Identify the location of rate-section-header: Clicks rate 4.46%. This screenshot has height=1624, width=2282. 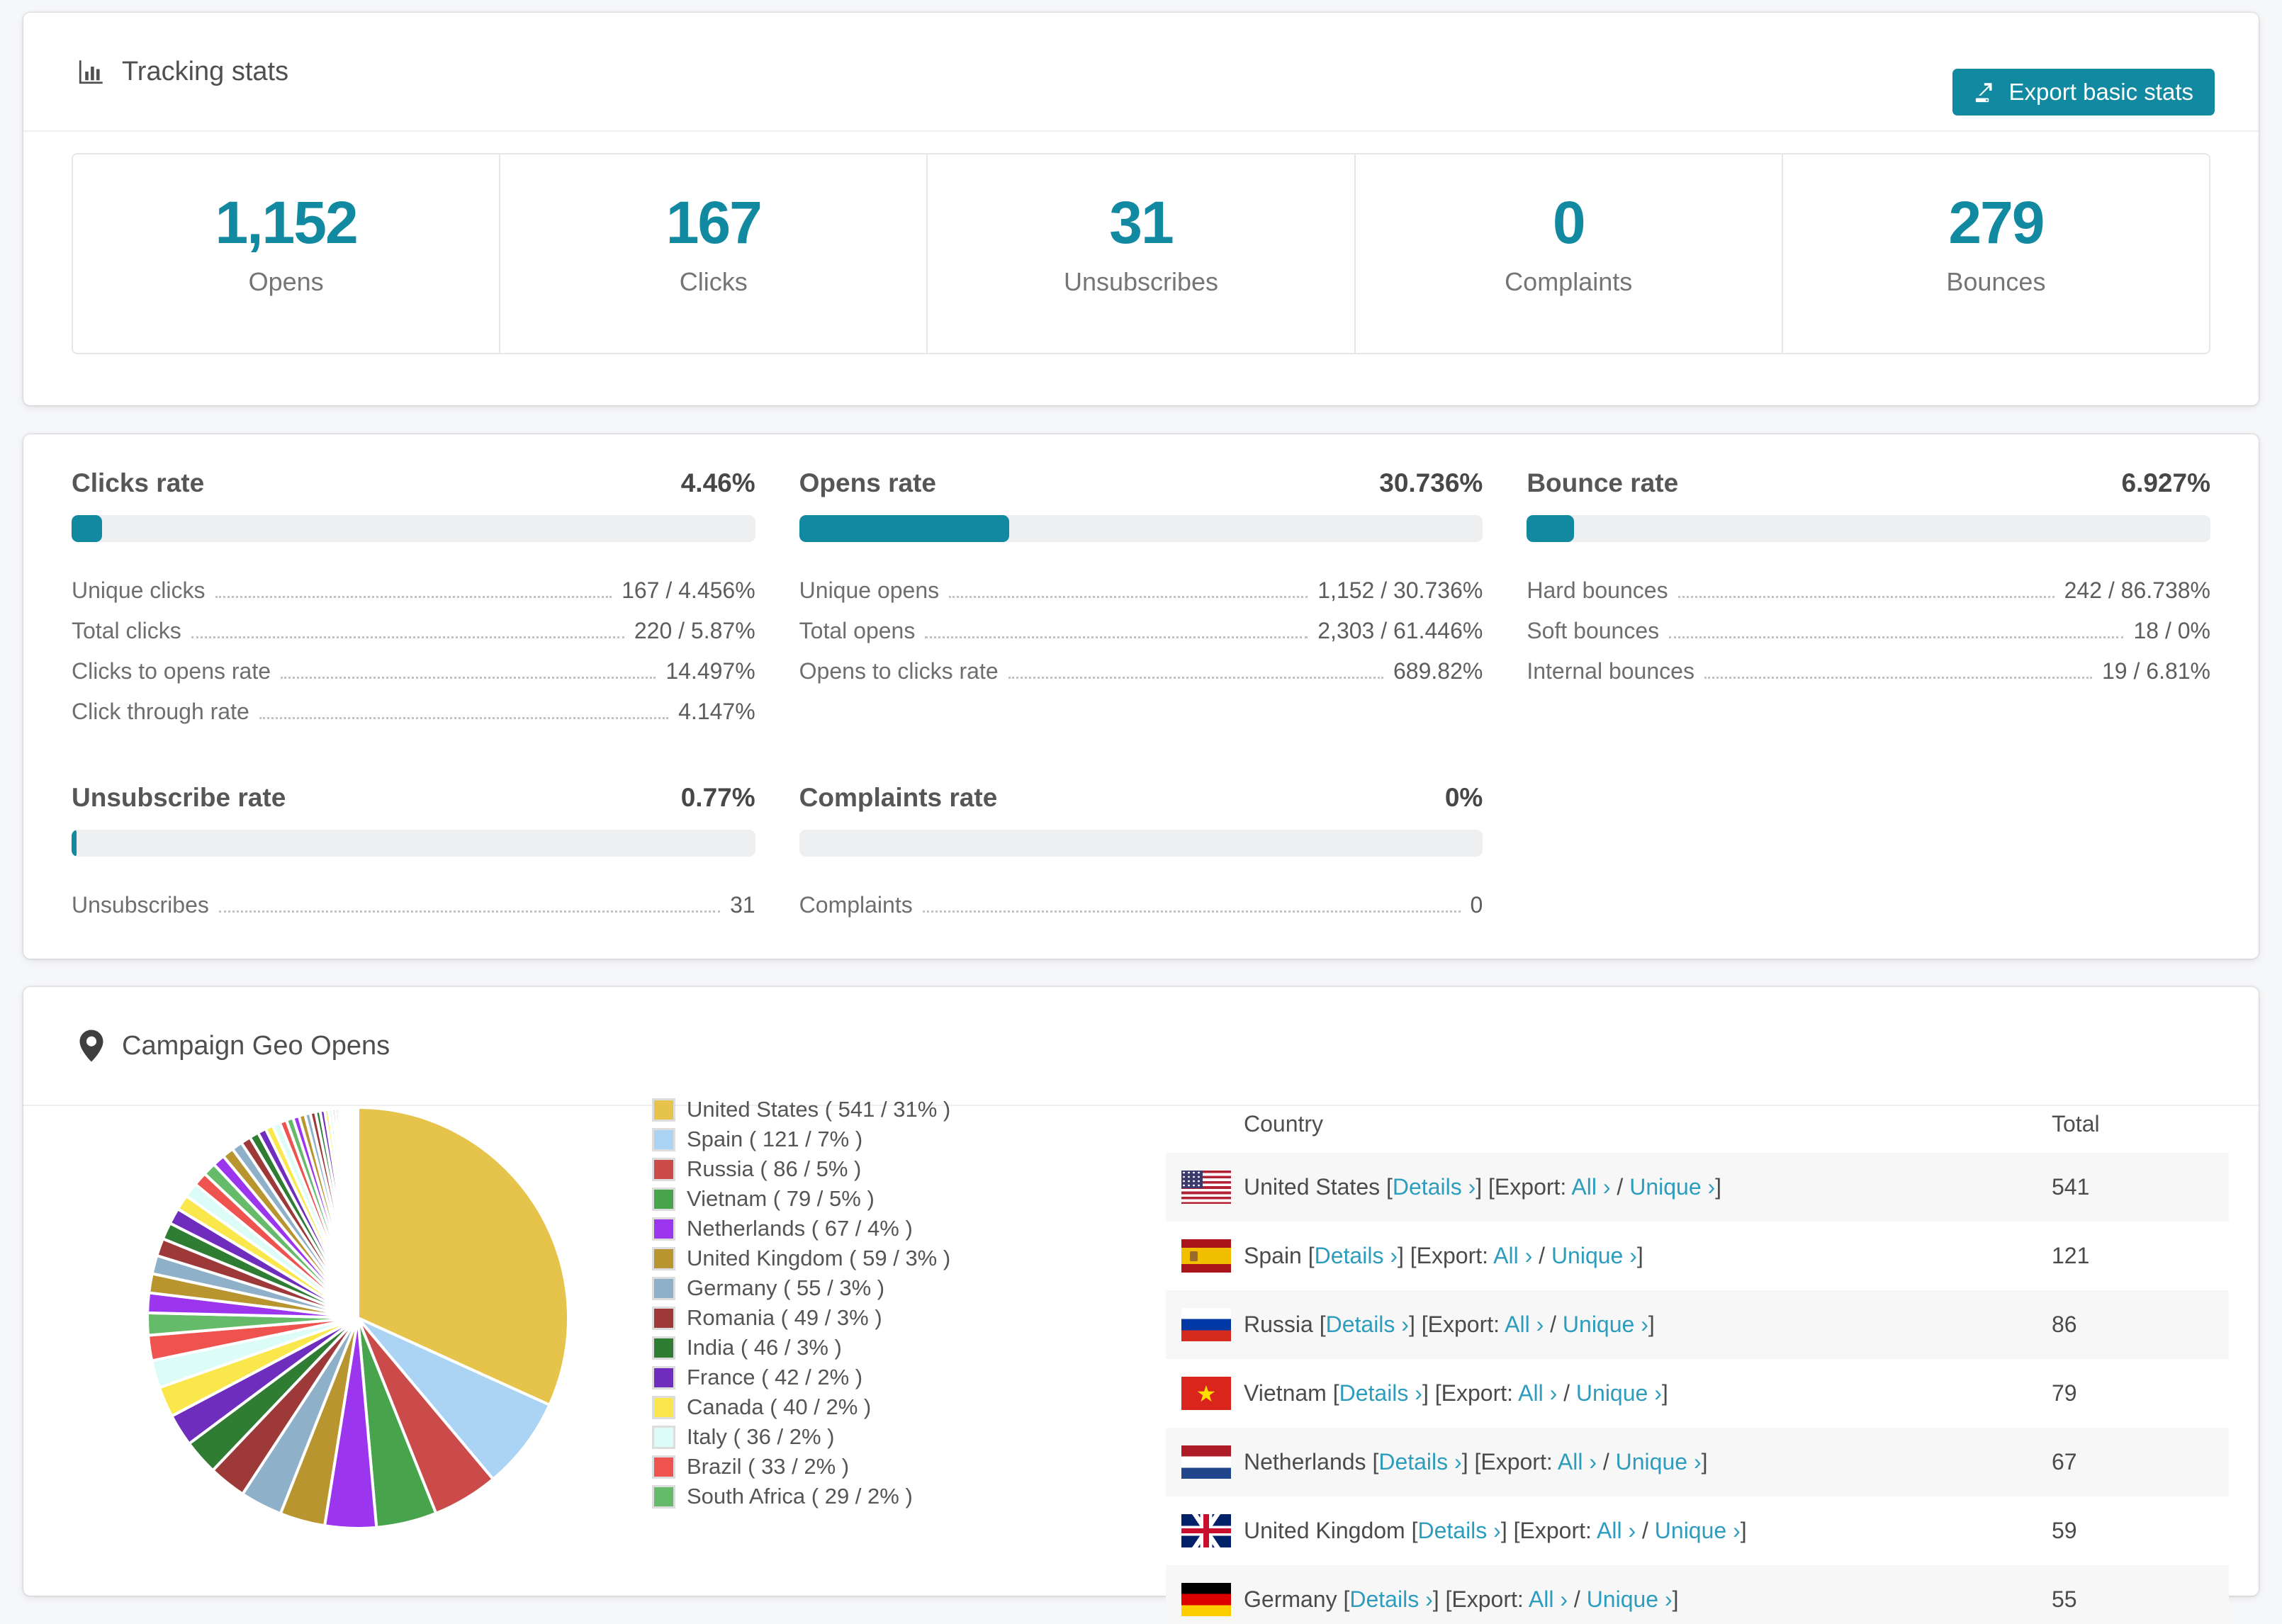
(414, 483).